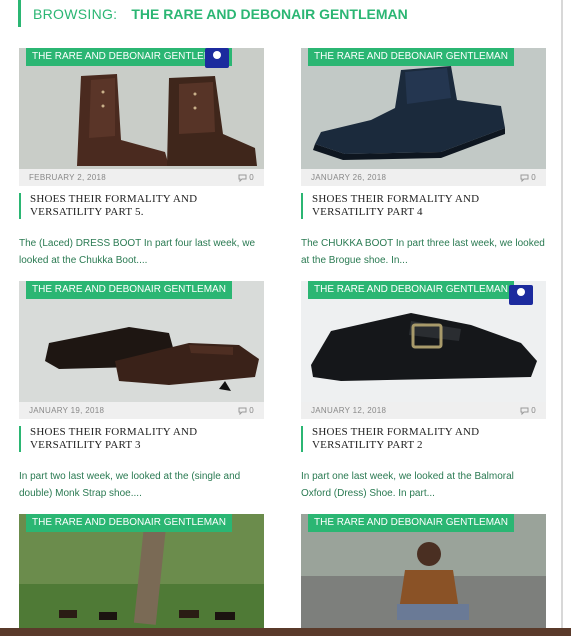 This screenshot has width=571, height=636. What do you see at coordinates (349, 410) in the screenshot?
I see `post-date: JANUARY 12, 2018` at bounding box center [349, 410].